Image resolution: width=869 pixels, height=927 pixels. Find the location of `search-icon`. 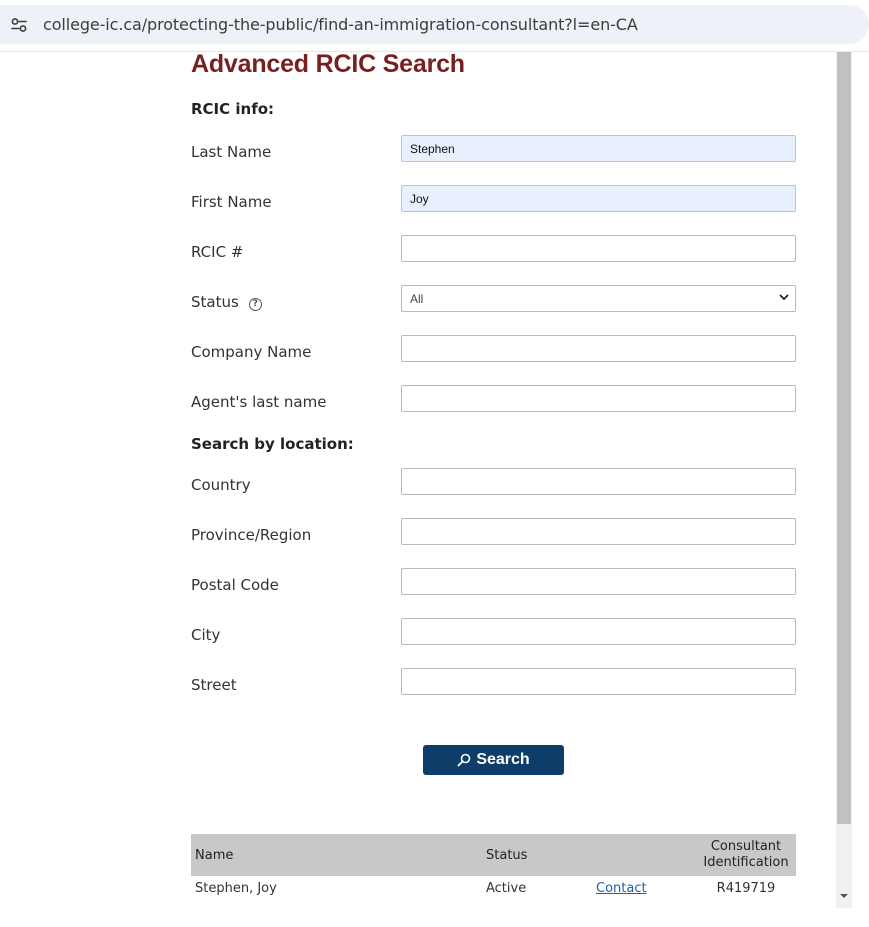

search-icon is located at coordinates (464, 760).